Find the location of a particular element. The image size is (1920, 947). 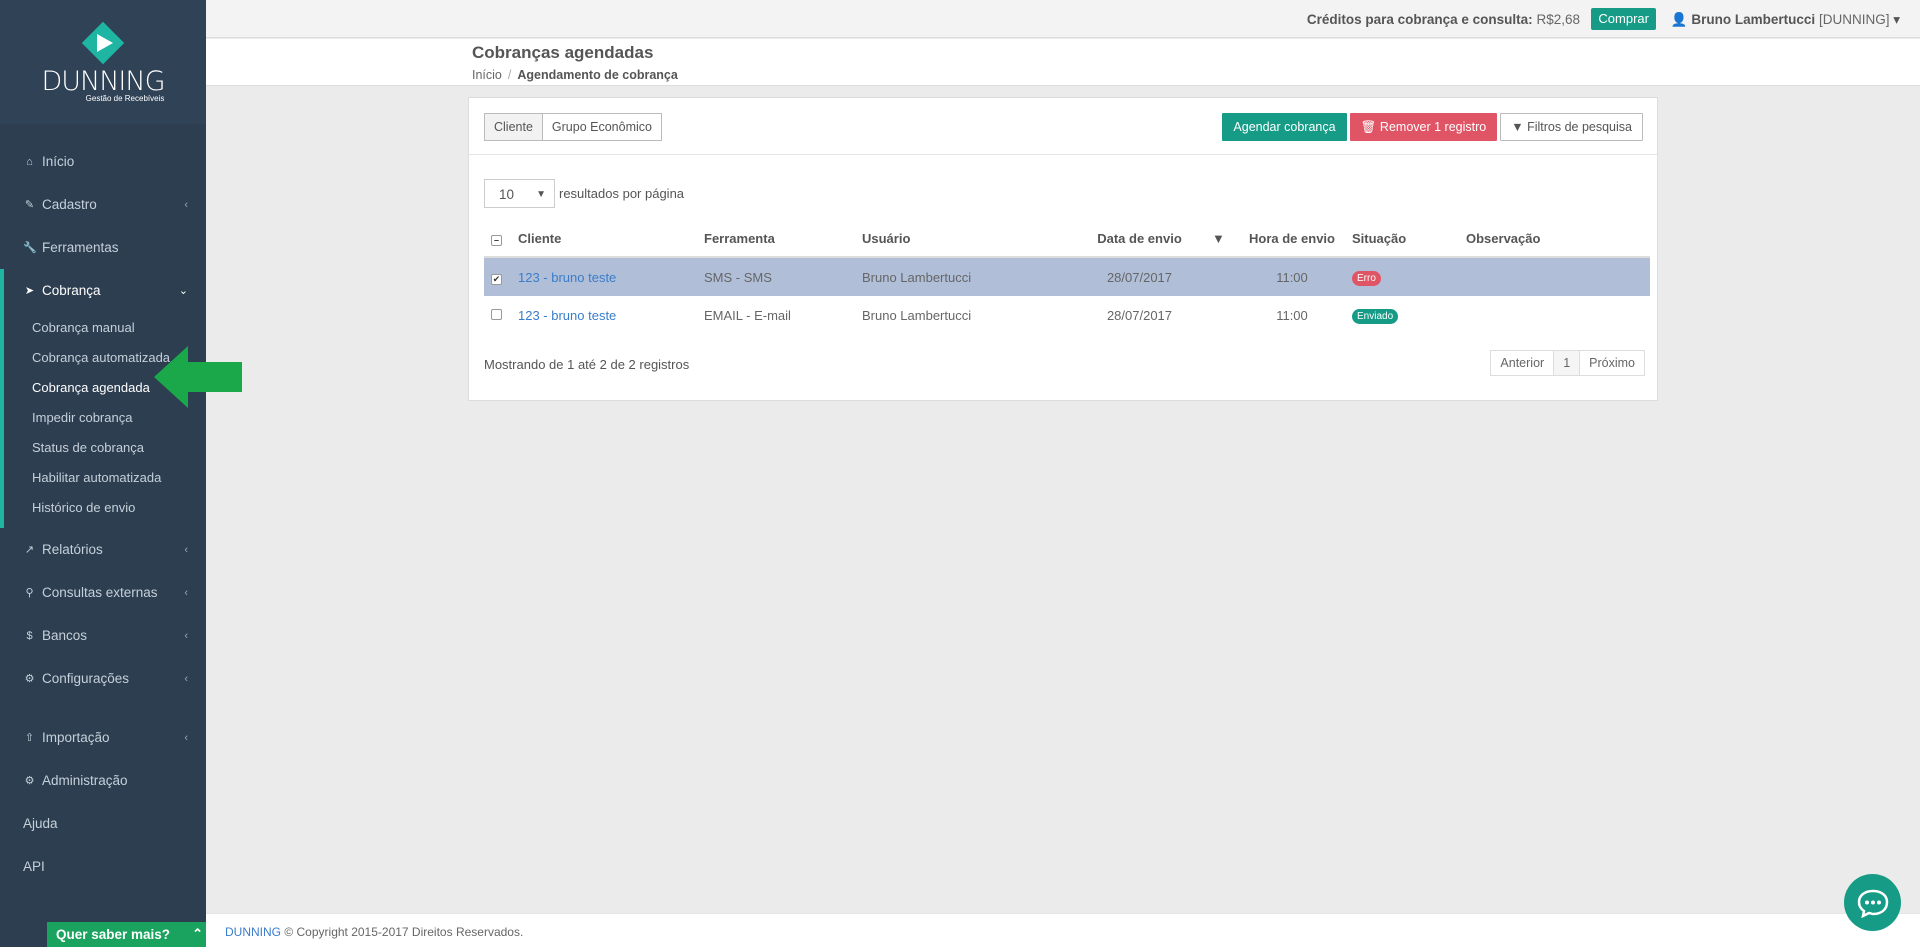

sidebar-item-administracao: ⚙ Administração is located at coordinates (103, 780).